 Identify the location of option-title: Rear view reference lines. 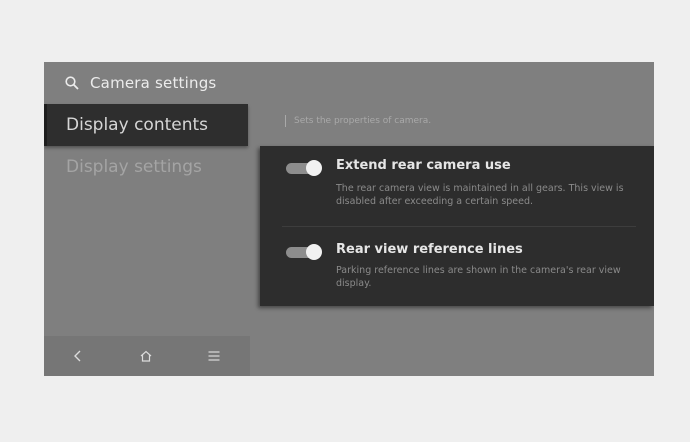
(429, 249).